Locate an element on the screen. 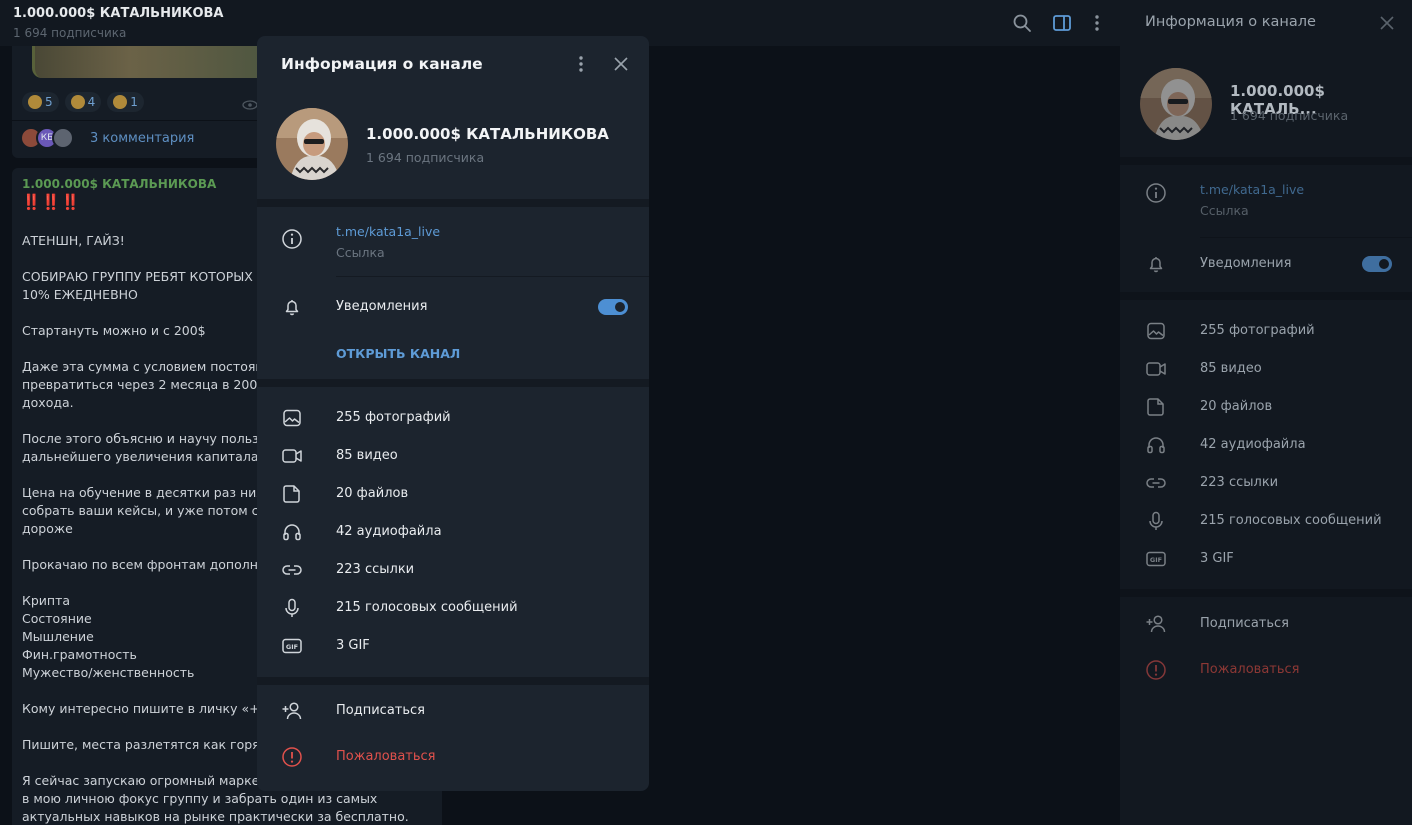 This screenshot has width=1412, height=825. comments-label: 3 комментария is located at coordinates (142, 138).